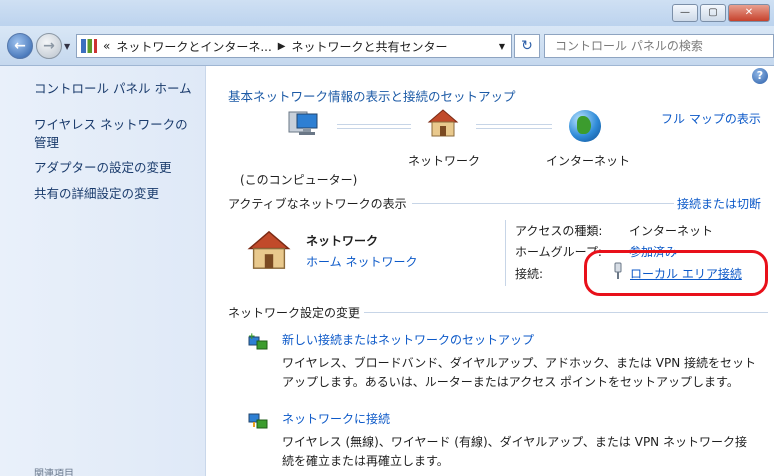 This screenshot has width=774, height=476. Describe the element at coordinates (258, 421) in the screenshot. I see `connect-network-icon` at that location.